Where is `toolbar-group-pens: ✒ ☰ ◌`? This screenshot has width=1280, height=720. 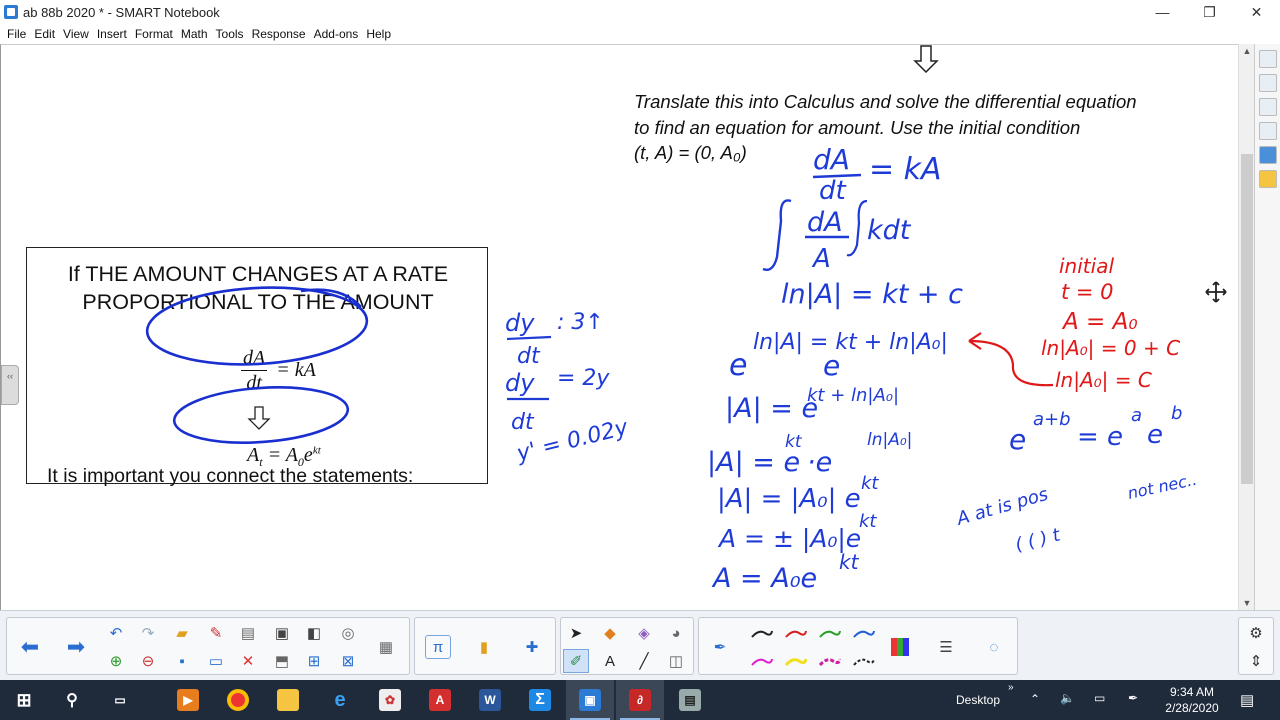
toolbar-group-pens: ✒ ☰ ◌ is located at coordinates (858, 646).